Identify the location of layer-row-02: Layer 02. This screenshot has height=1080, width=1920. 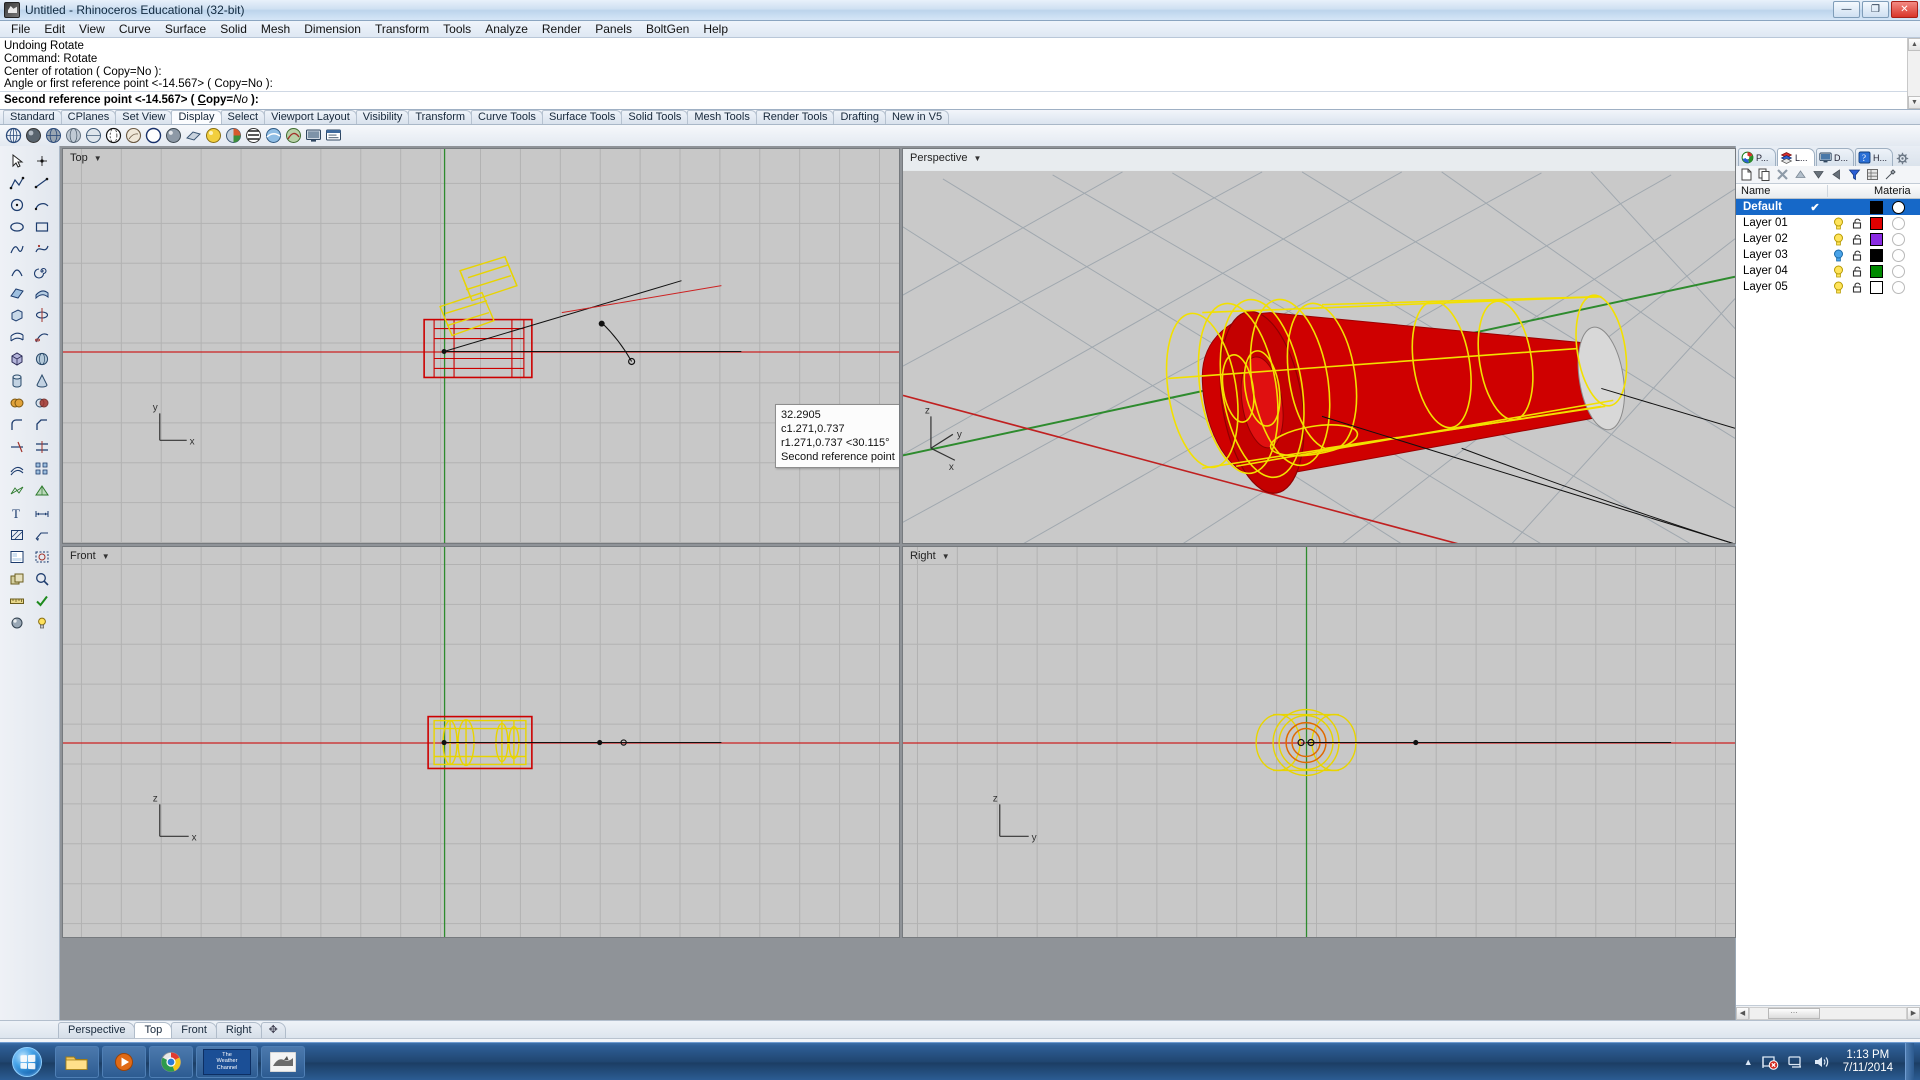
(1828, 239).